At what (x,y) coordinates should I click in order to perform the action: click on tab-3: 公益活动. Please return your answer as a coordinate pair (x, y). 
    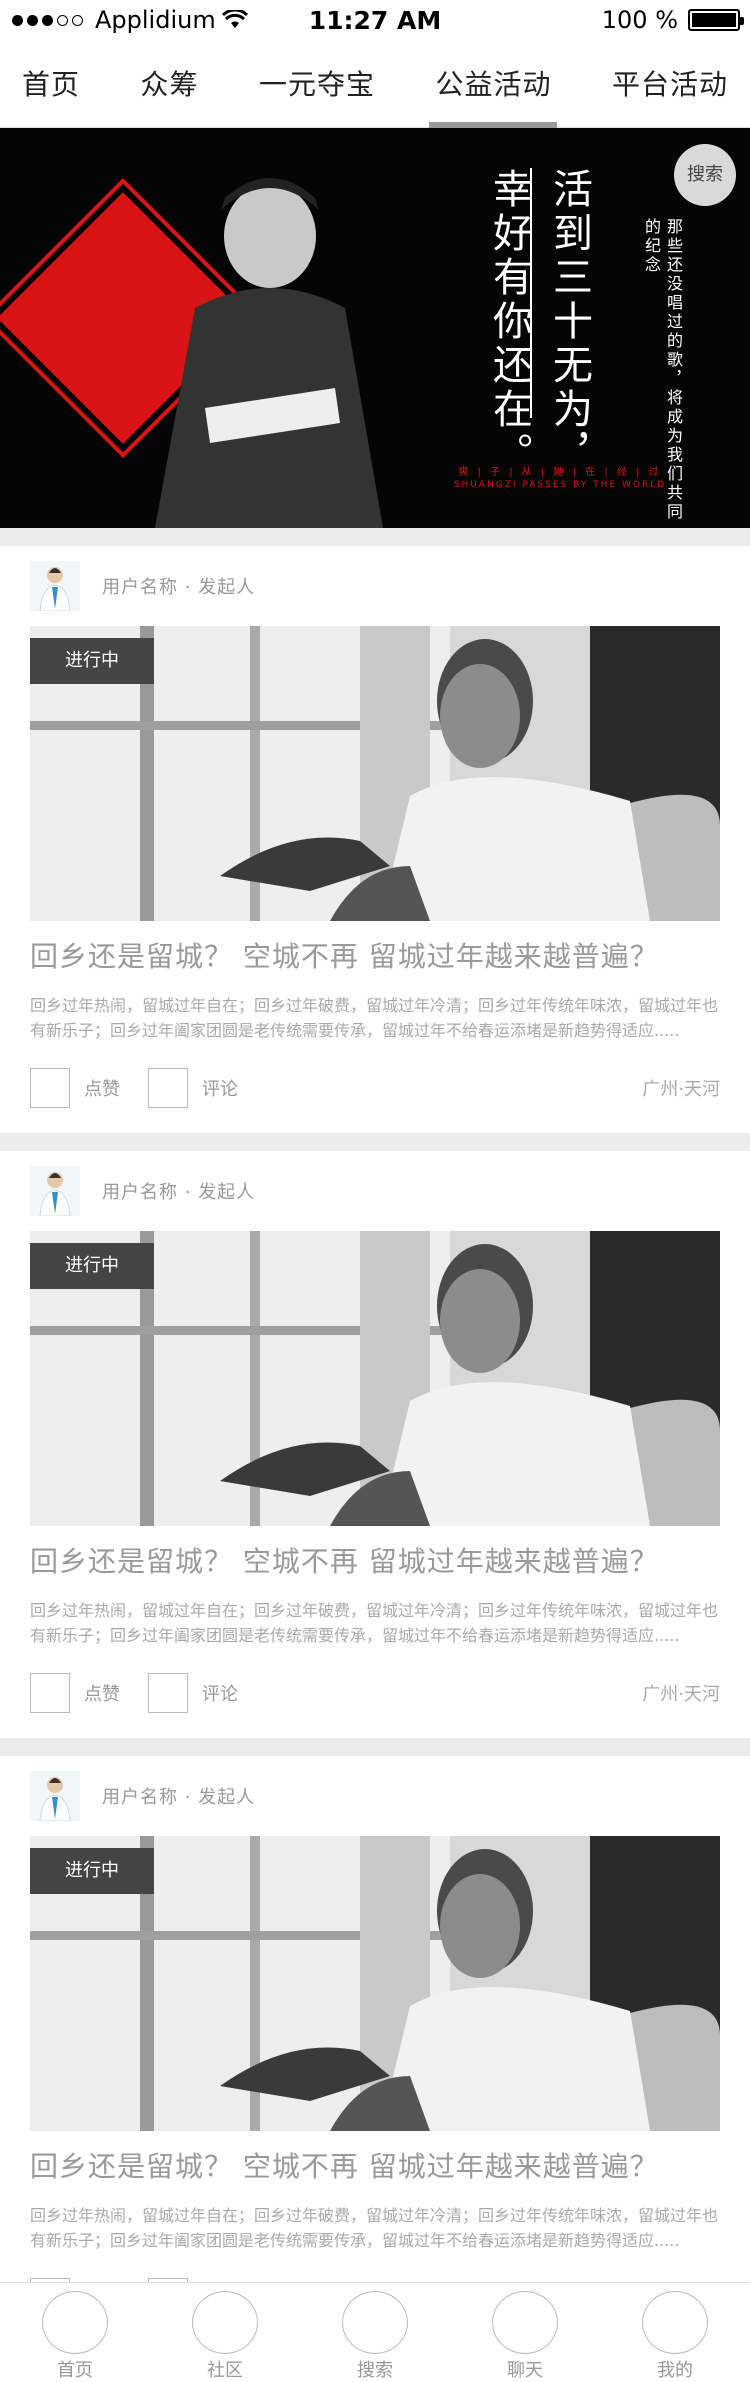
    Looking at the image, I should click on (493, 85).